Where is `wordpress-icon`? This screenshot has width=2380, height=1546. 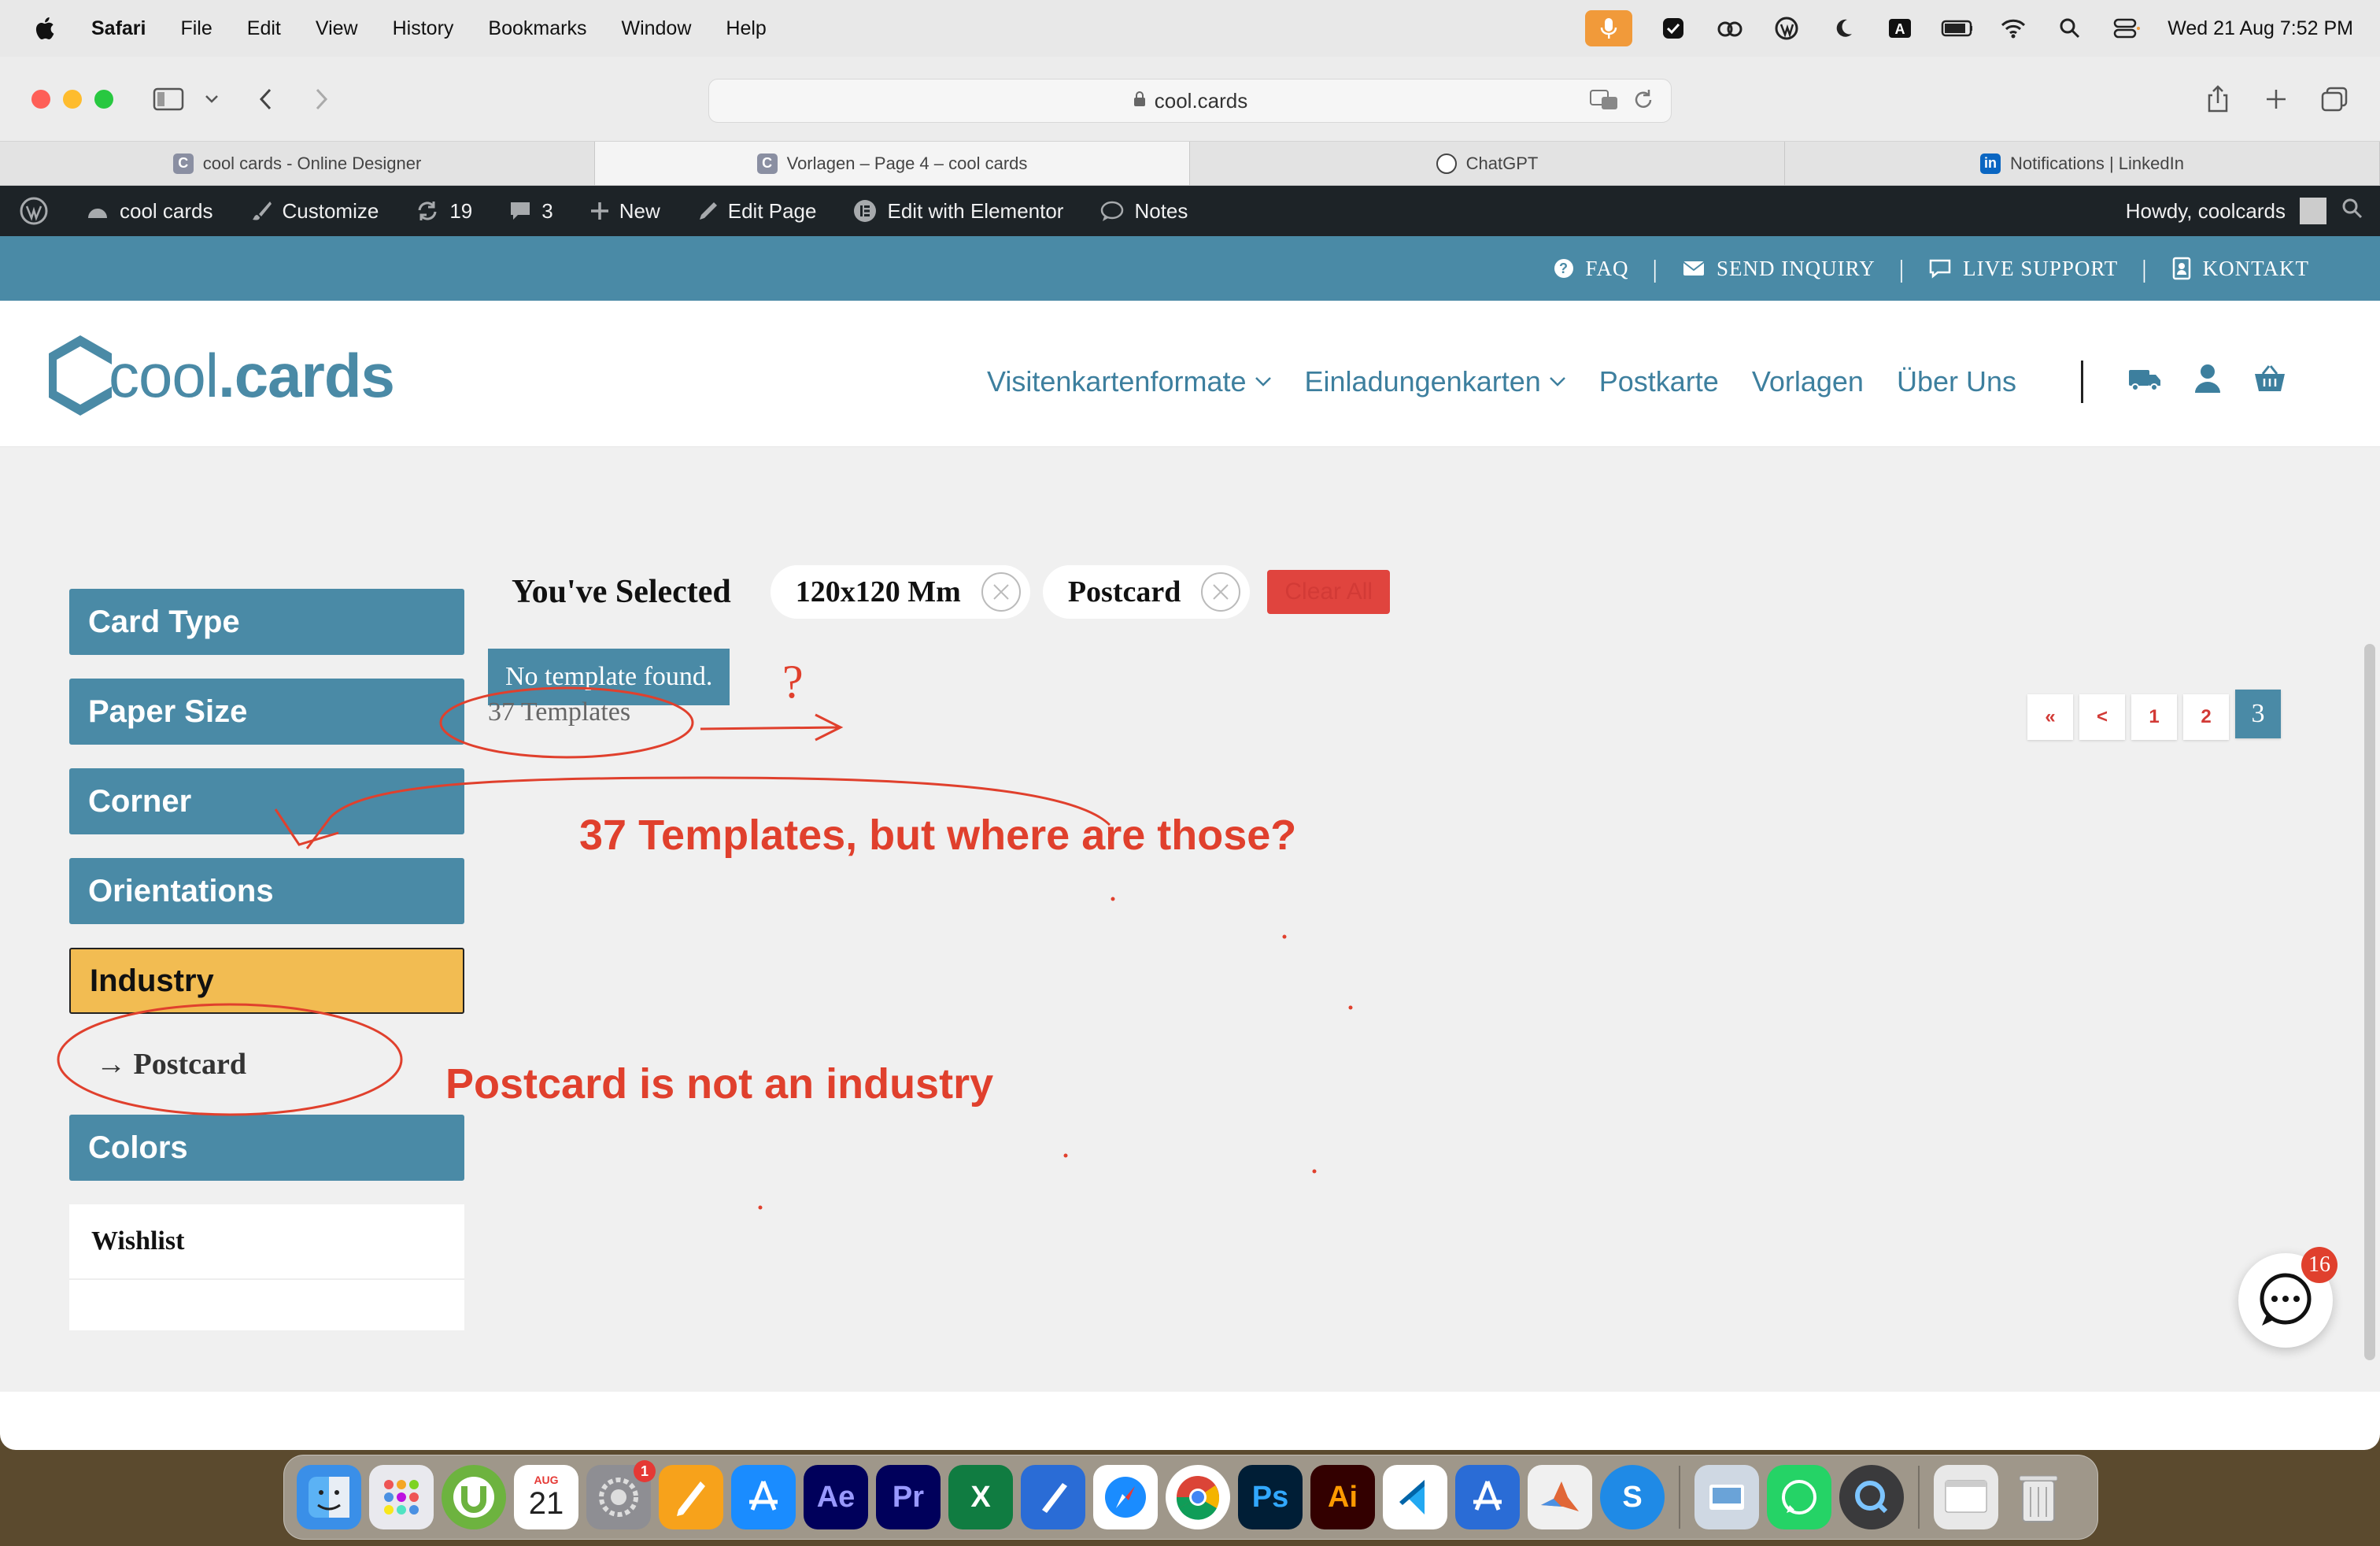 wordpress-icon is located at coordinates (1787, 28).